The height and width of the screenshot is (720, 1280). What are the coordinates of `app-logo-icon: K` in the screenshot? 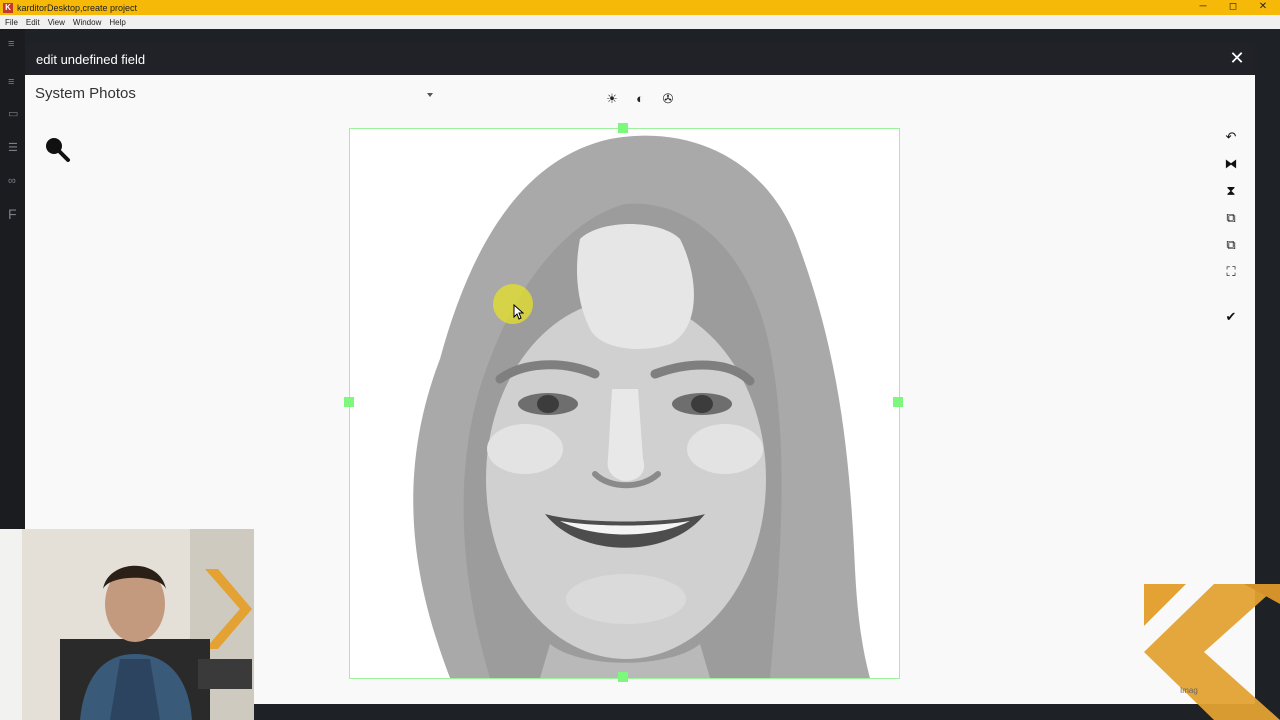 It's located at (8, 7).